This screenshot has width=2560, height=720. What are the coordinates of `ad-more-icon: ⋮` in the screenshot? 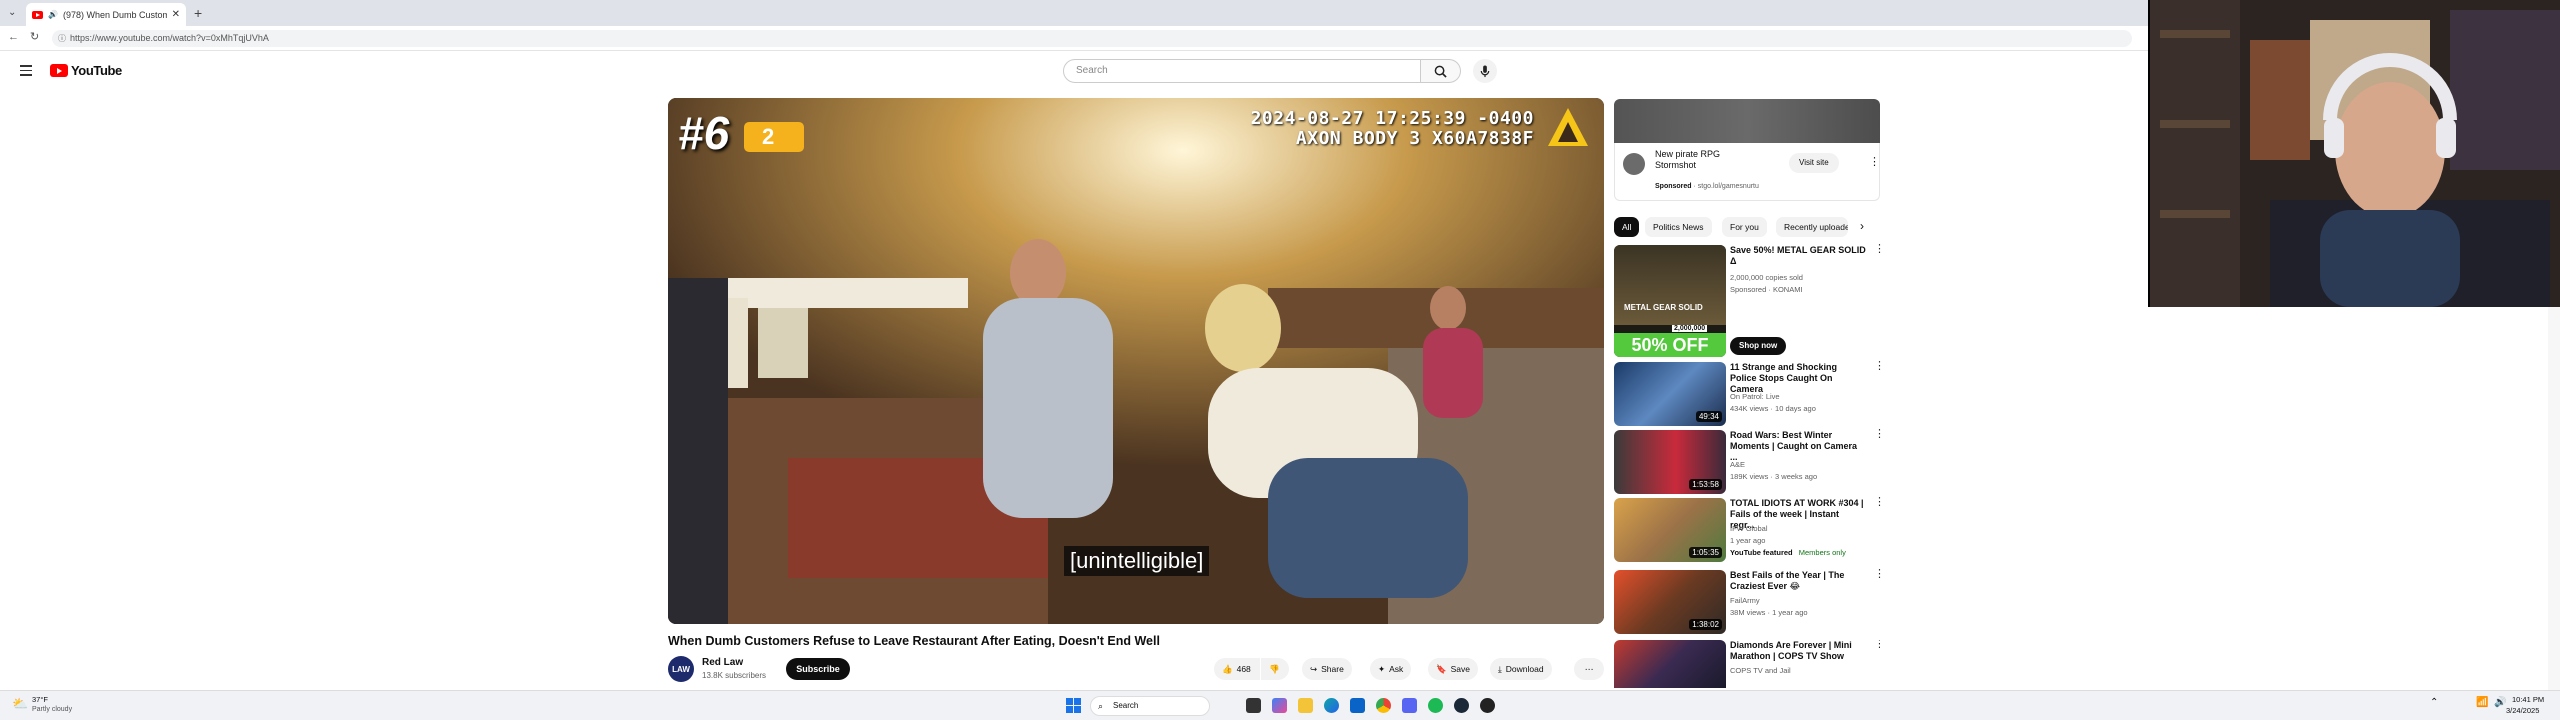 It's located at (1874, 161).